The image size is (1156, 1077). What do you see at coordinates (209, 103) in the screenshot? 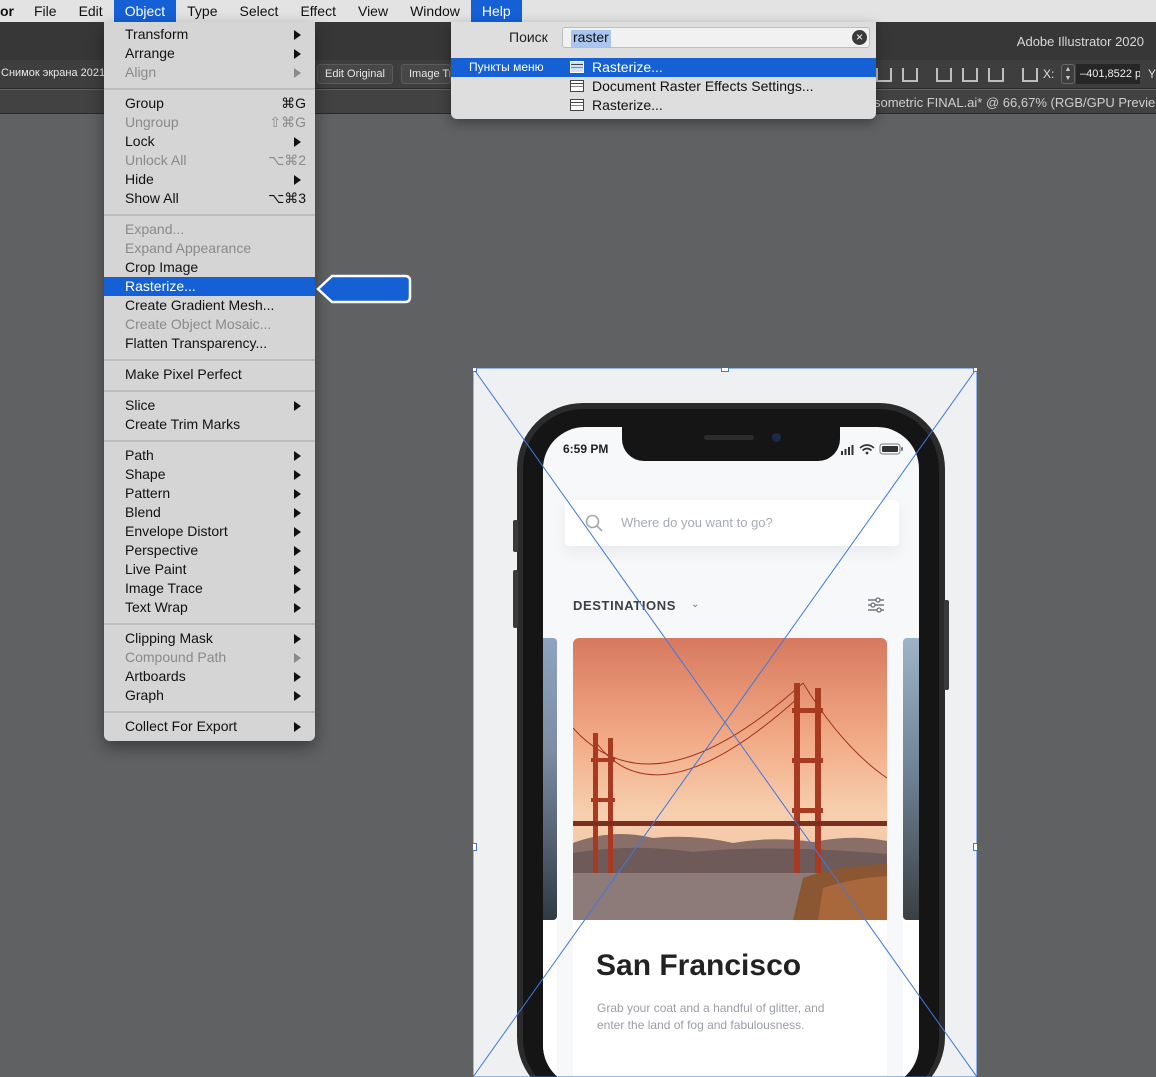
I see `menu-item-group: Group ⌘G` at bounding box center [209, 103].